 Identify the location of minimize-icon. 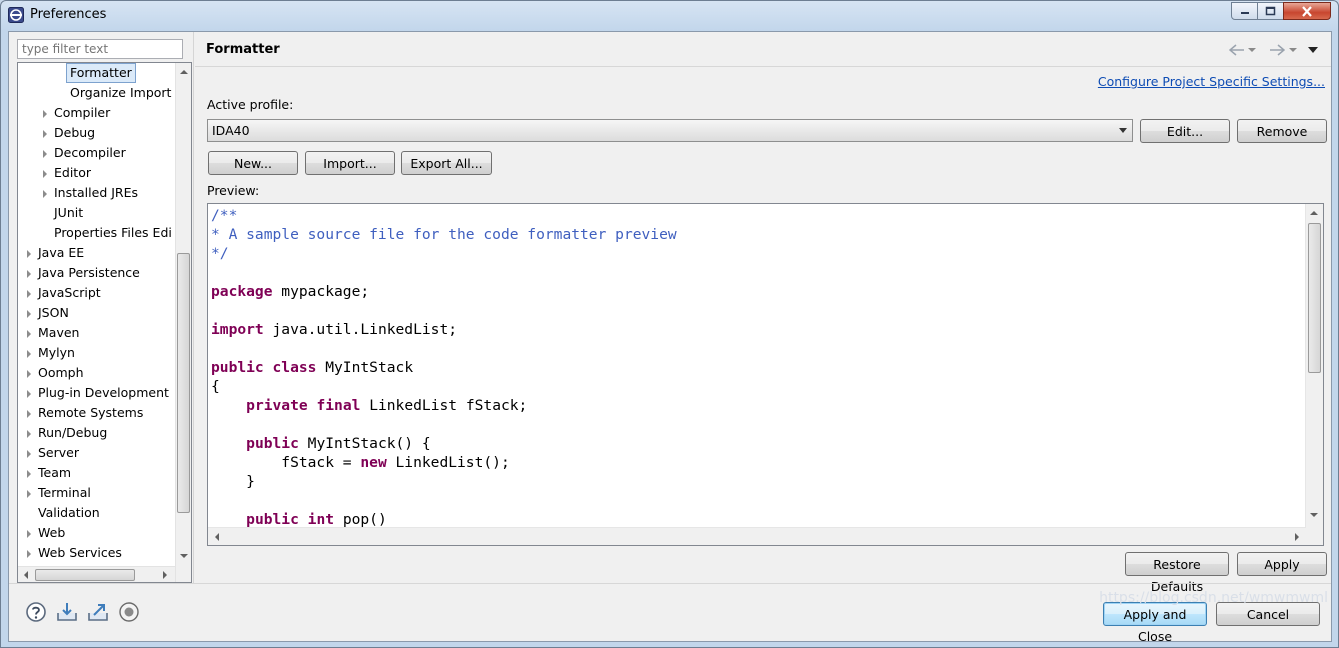
(1244, 13).